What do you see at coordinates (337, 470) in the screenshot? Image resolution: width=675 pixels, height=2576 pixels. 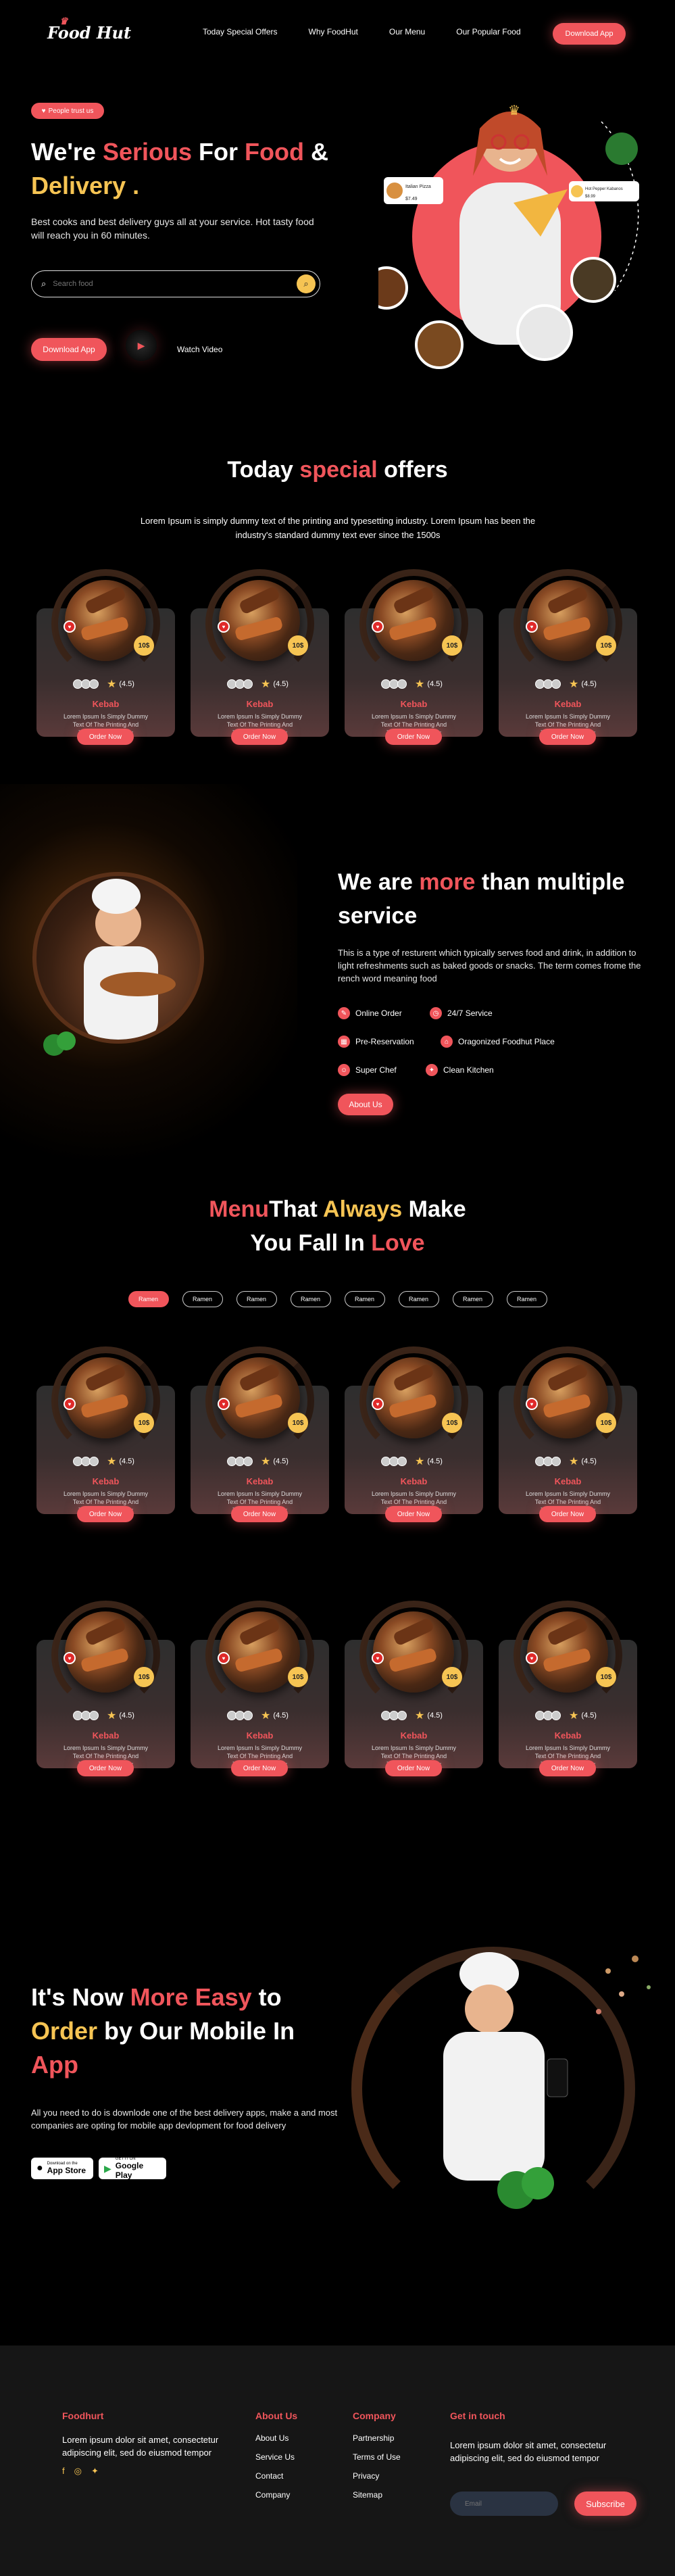 I see `offers-title: Today special offers` at bounding box center [337, 470].